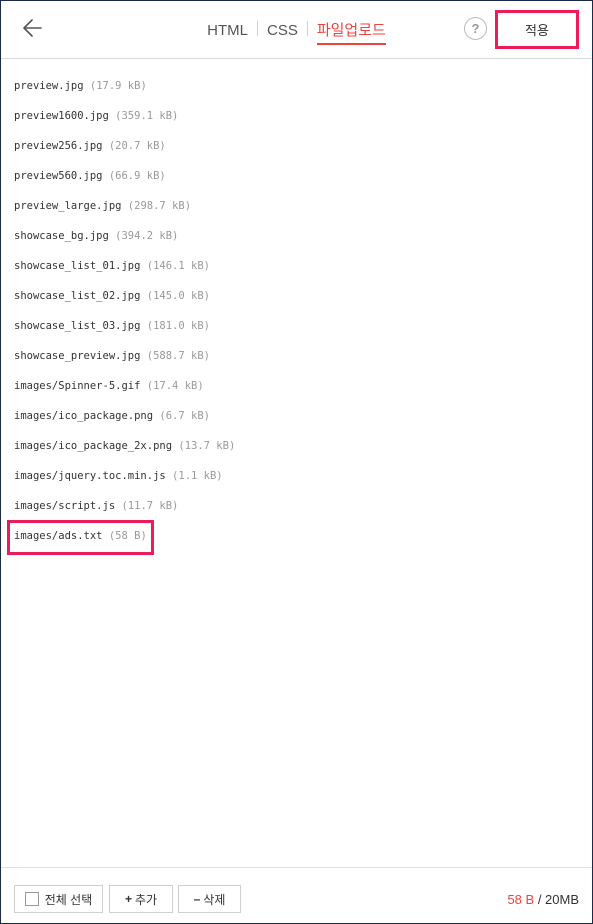 The width and height of the screenshot is (593, 924). Describe the element at coordinates (90, 476) in the screenshot. I see `file-name: images/jquery.toc.min.js` at that location.